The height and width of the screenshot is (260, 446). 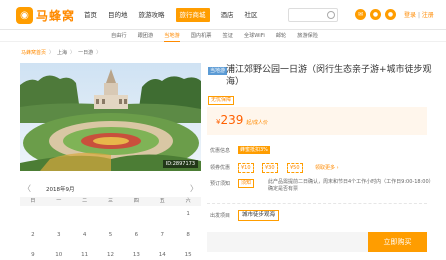 I want to click on coupon-more-link: 领取更多 ›, so click(x=327, y=167).